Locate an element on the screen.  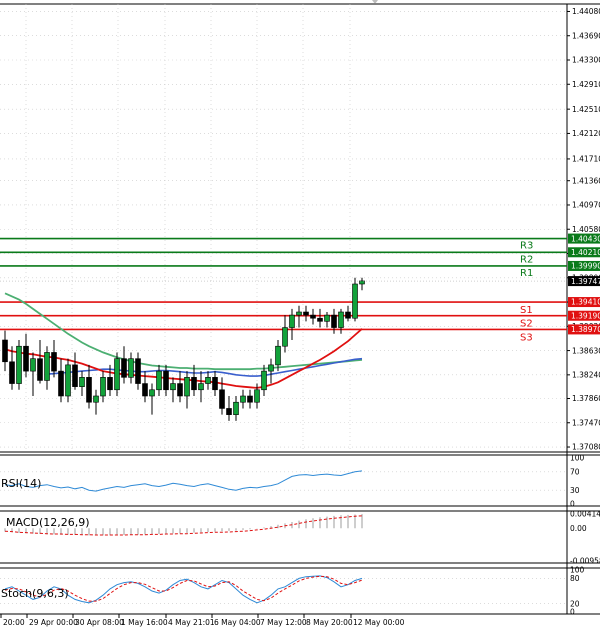
price-tick-label: 1.42510 is located at coordinates (586, 109).